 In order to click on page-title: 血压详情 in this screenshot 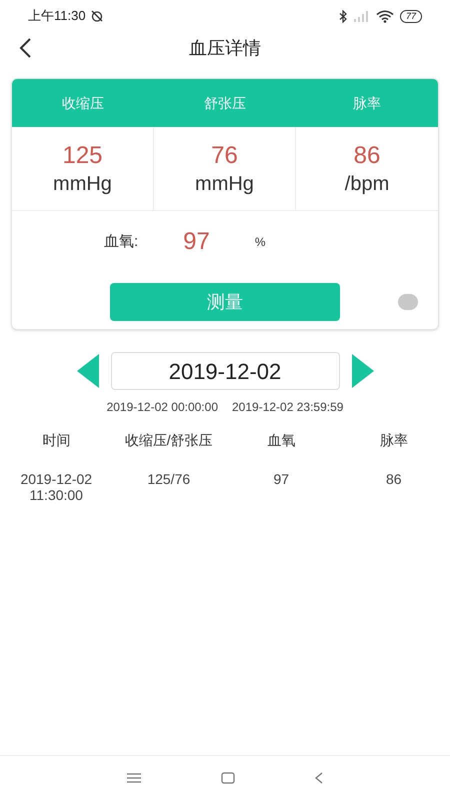, I will do `click(225, 48)`.